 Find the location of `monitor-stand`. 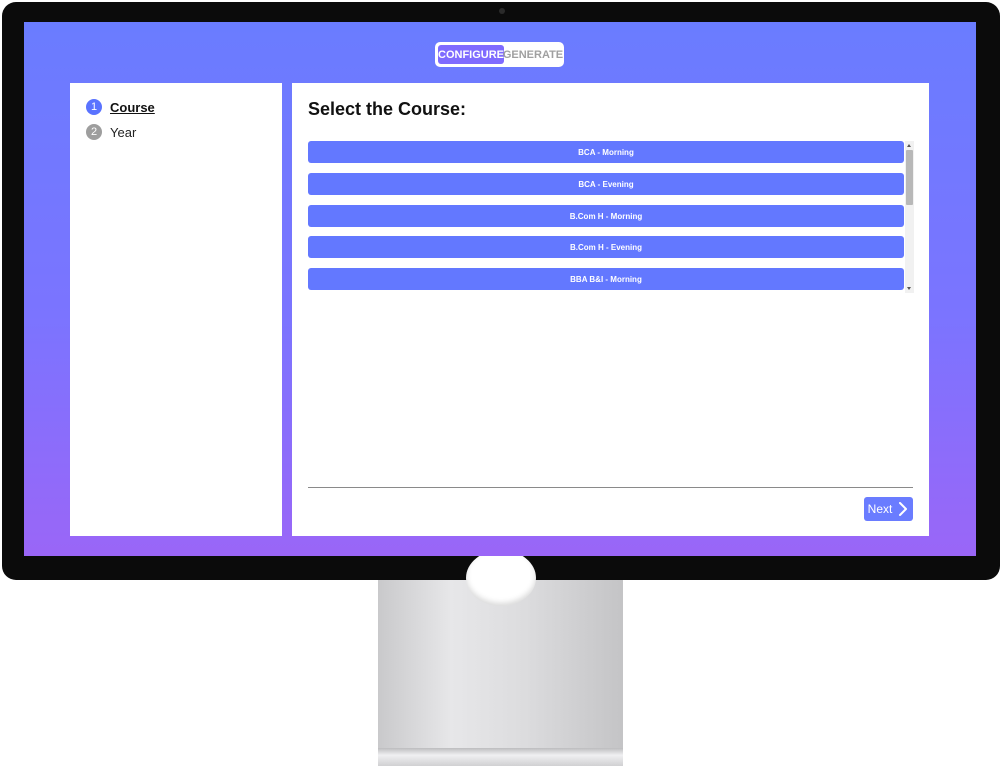

monitor-stand is located at coordinates (500, 658).